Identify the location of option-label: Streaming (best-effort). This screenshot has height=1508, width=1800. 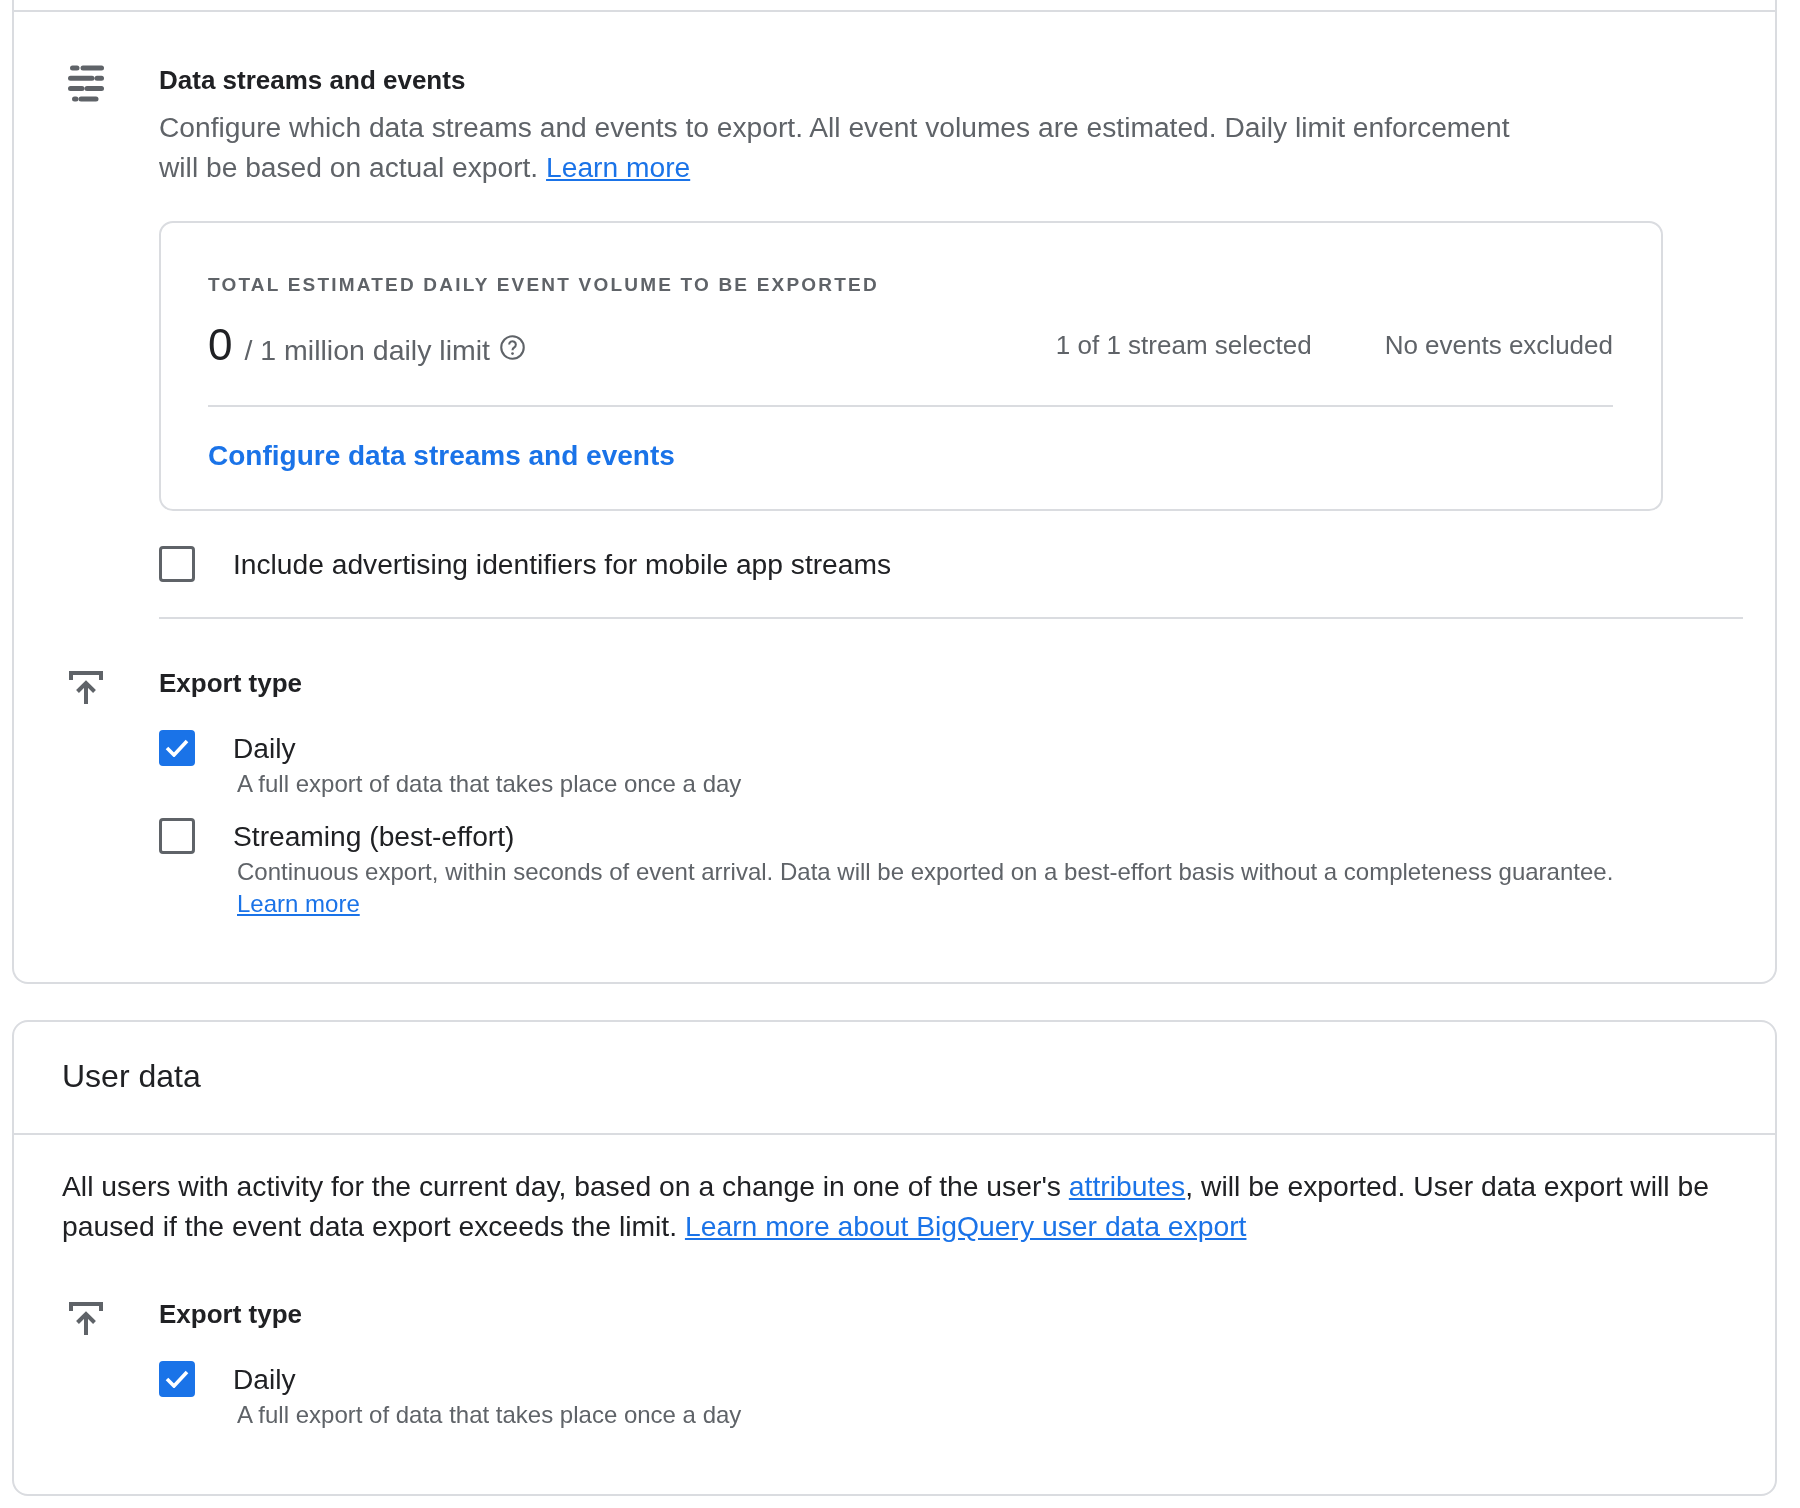
(374, 836).